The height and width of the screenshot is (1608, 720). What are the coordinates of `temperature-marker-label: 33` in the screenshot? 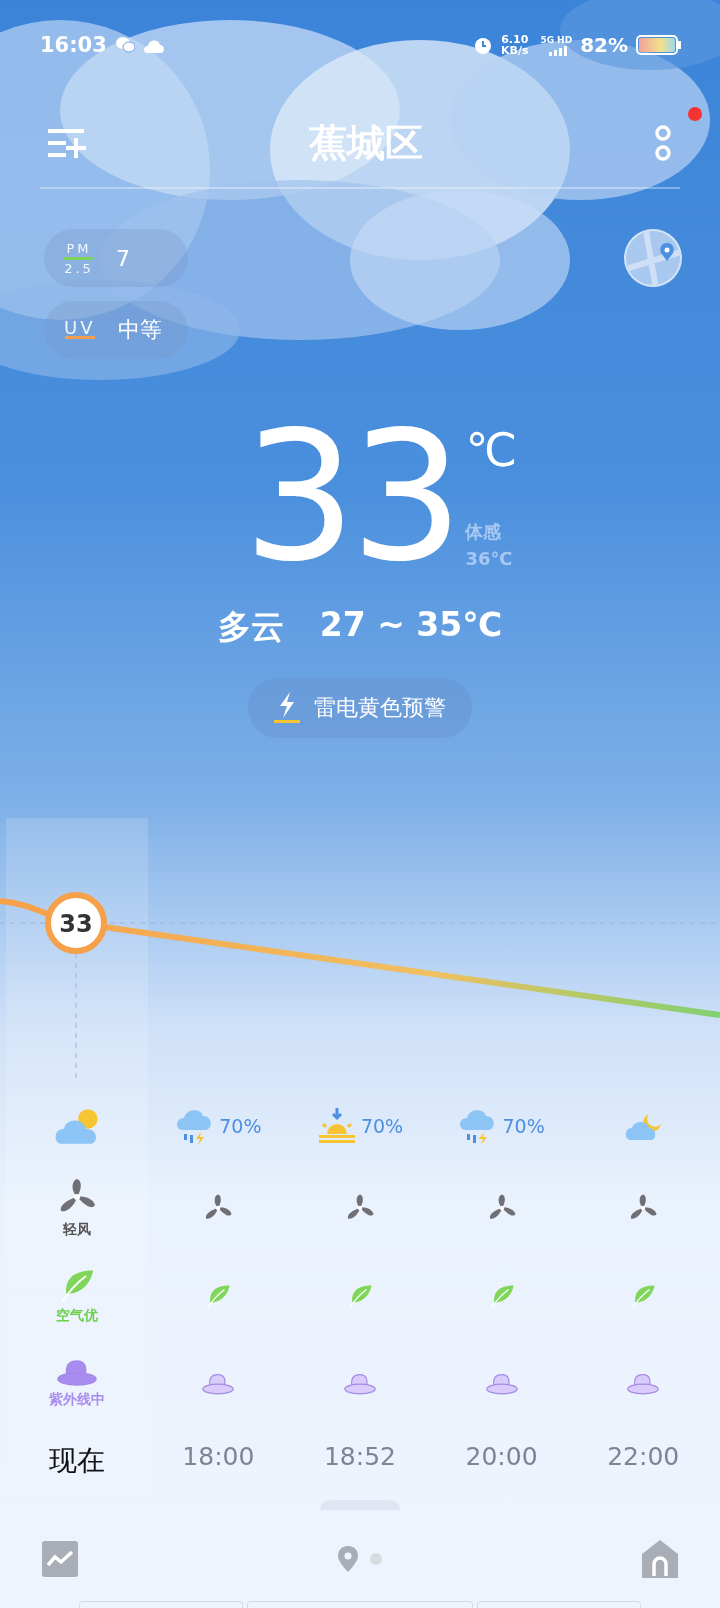 It's located at (76, 924).